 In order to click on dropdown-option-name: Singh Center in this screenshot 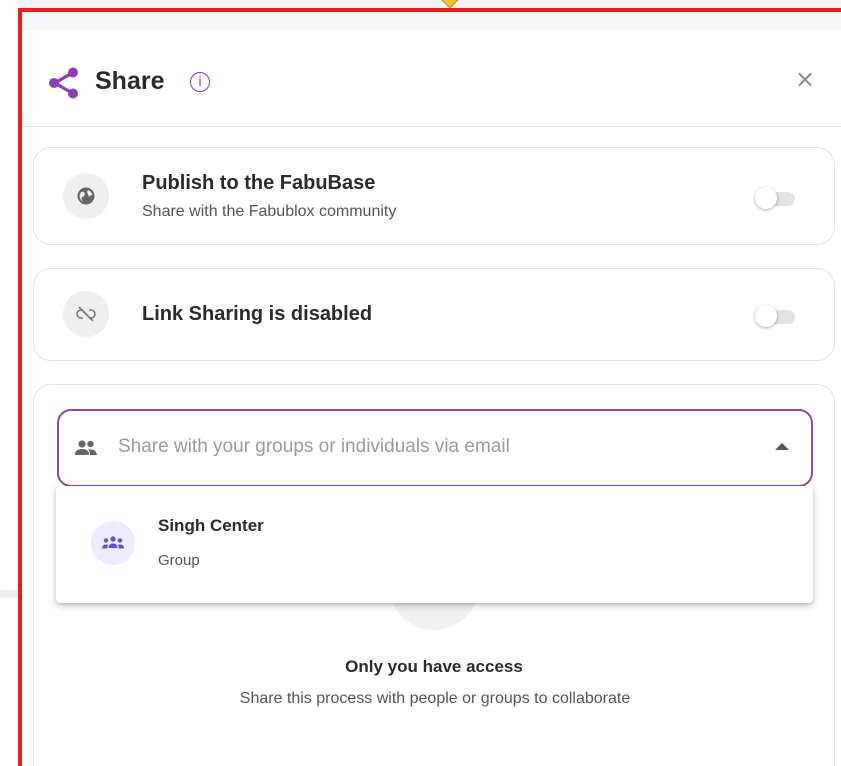, I will do `click(211, 525)`.